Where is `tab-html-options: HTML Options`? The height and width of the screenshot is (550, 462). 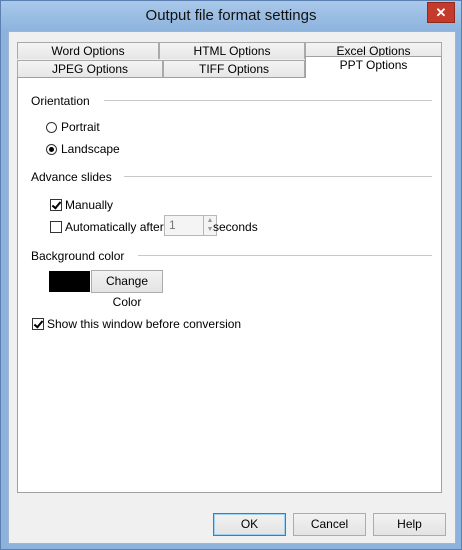
tab-html-options: HTML Options is located at coordinates (232, 50).